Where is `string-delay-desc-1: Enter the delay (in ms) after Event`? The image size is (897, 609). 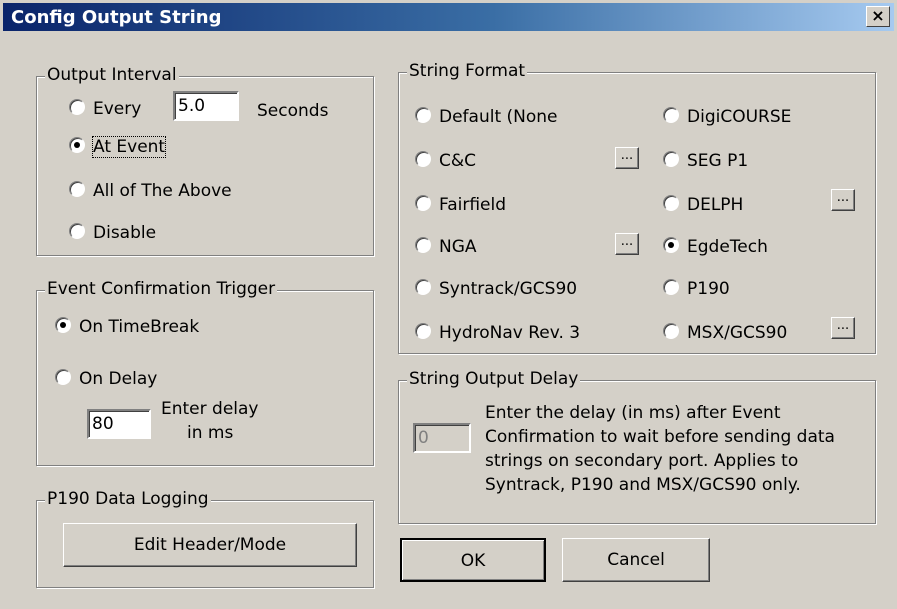
string-delay-desc-1: Enter the delay (in ms) after Event is located at coordinates (633, 413).